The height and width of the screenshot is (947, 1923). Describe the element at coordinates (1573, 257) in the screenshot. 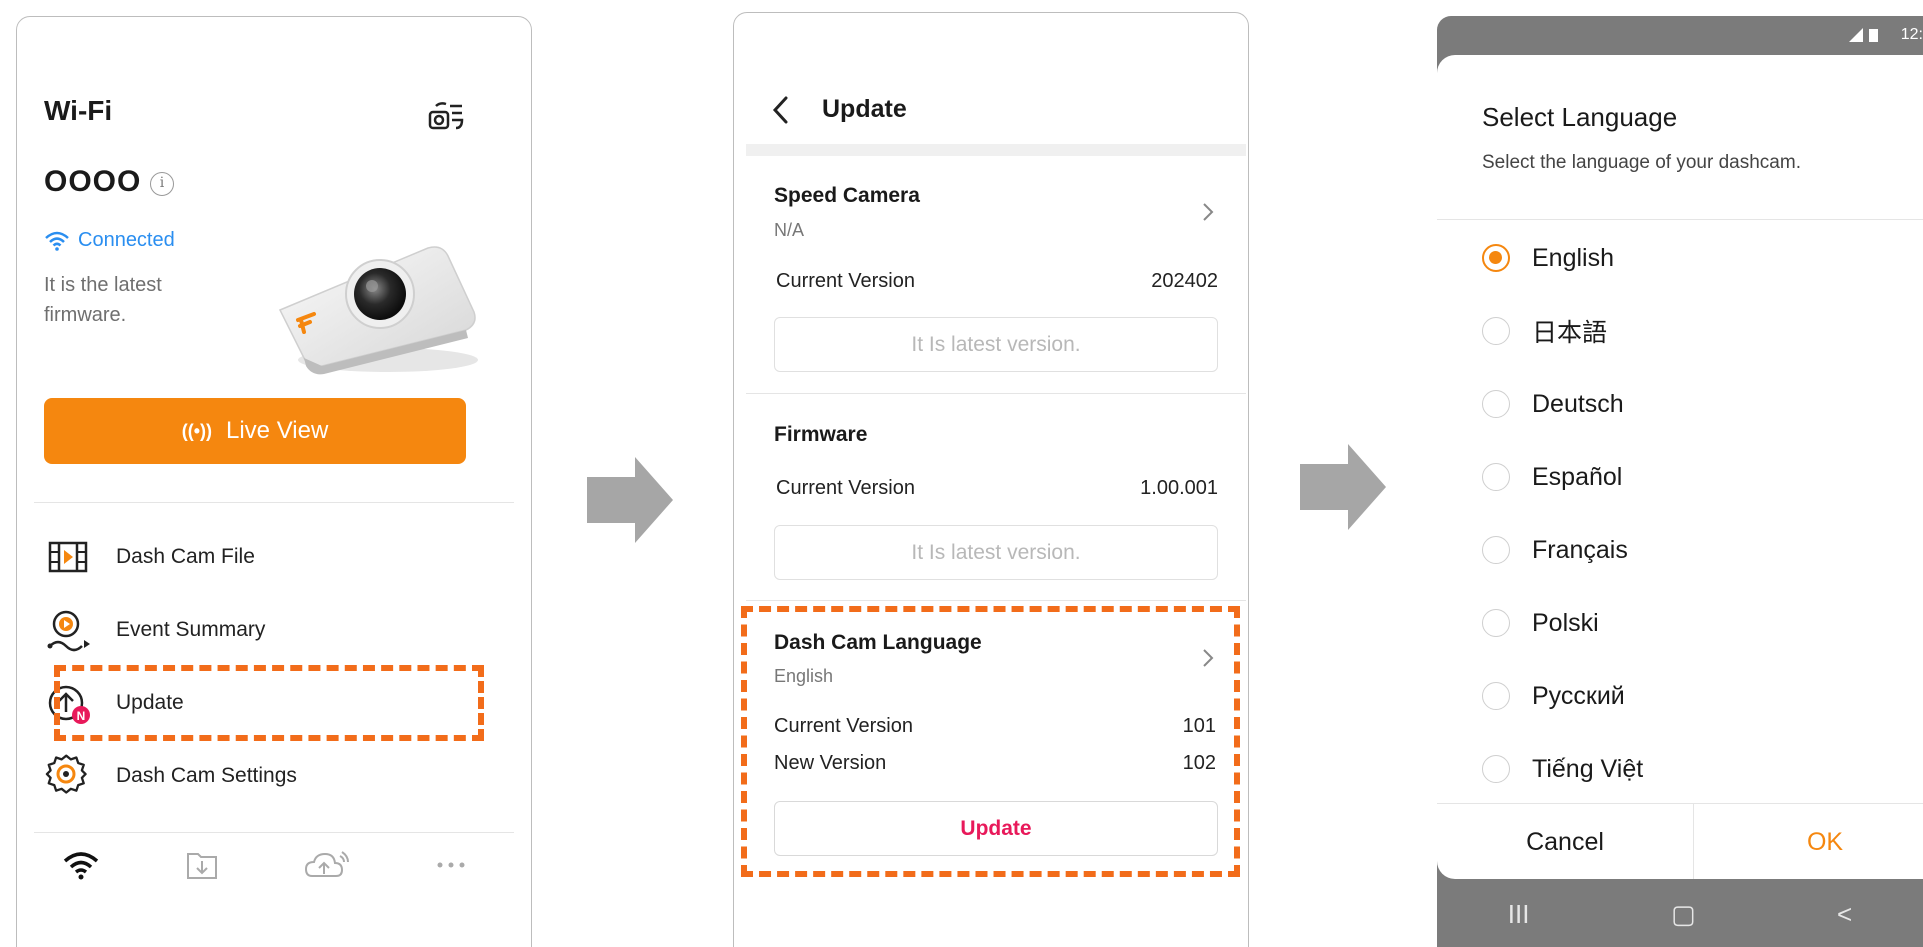

I see `language-label: English` at that location.